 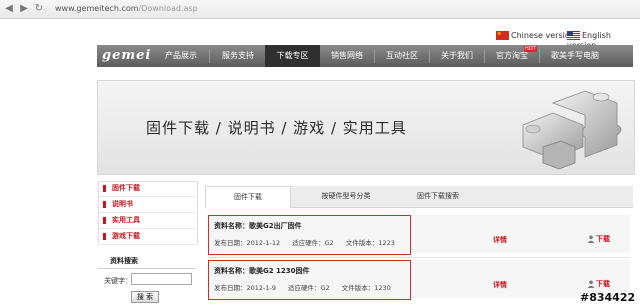 I want to click on site-logo: gemei, so click(x=126, y=56).